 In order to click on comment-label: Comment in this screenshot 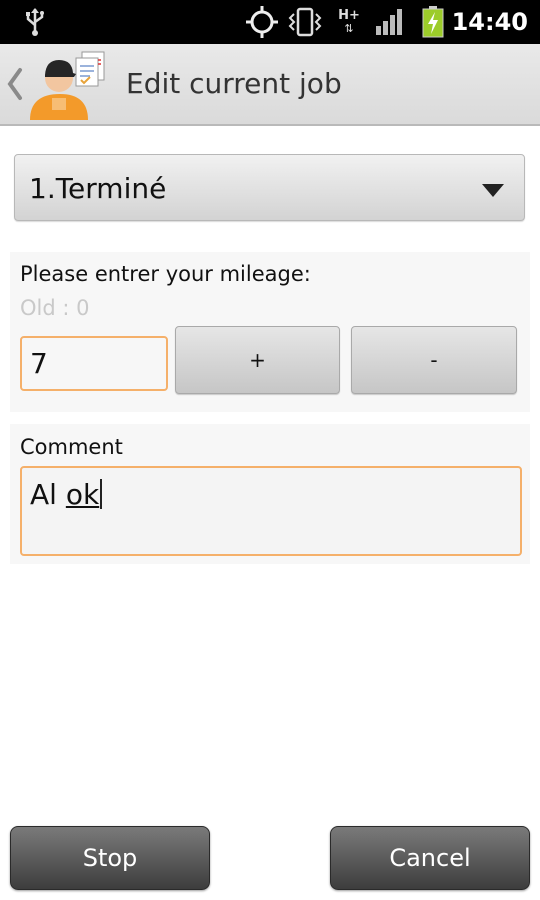, I will do `click(71, 447)`.